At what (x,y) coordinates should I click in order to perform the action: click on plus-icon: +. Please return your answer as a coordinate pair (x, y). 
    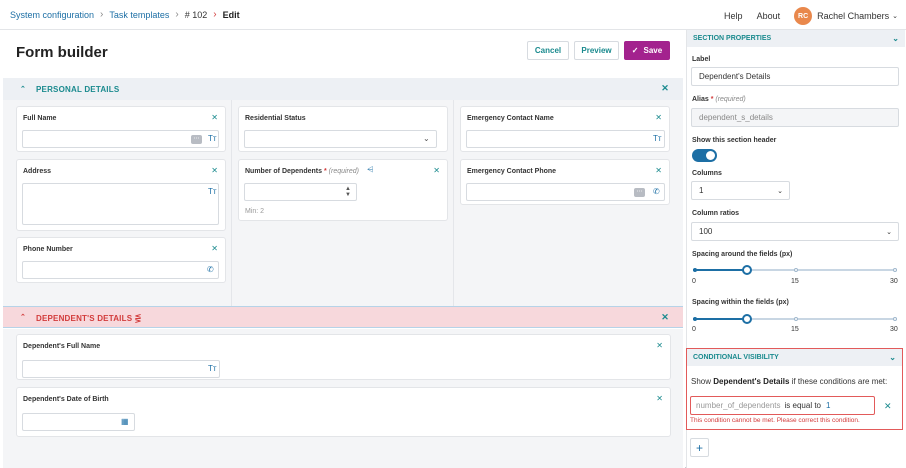
    Looking at the image, I should click on (699, 447).